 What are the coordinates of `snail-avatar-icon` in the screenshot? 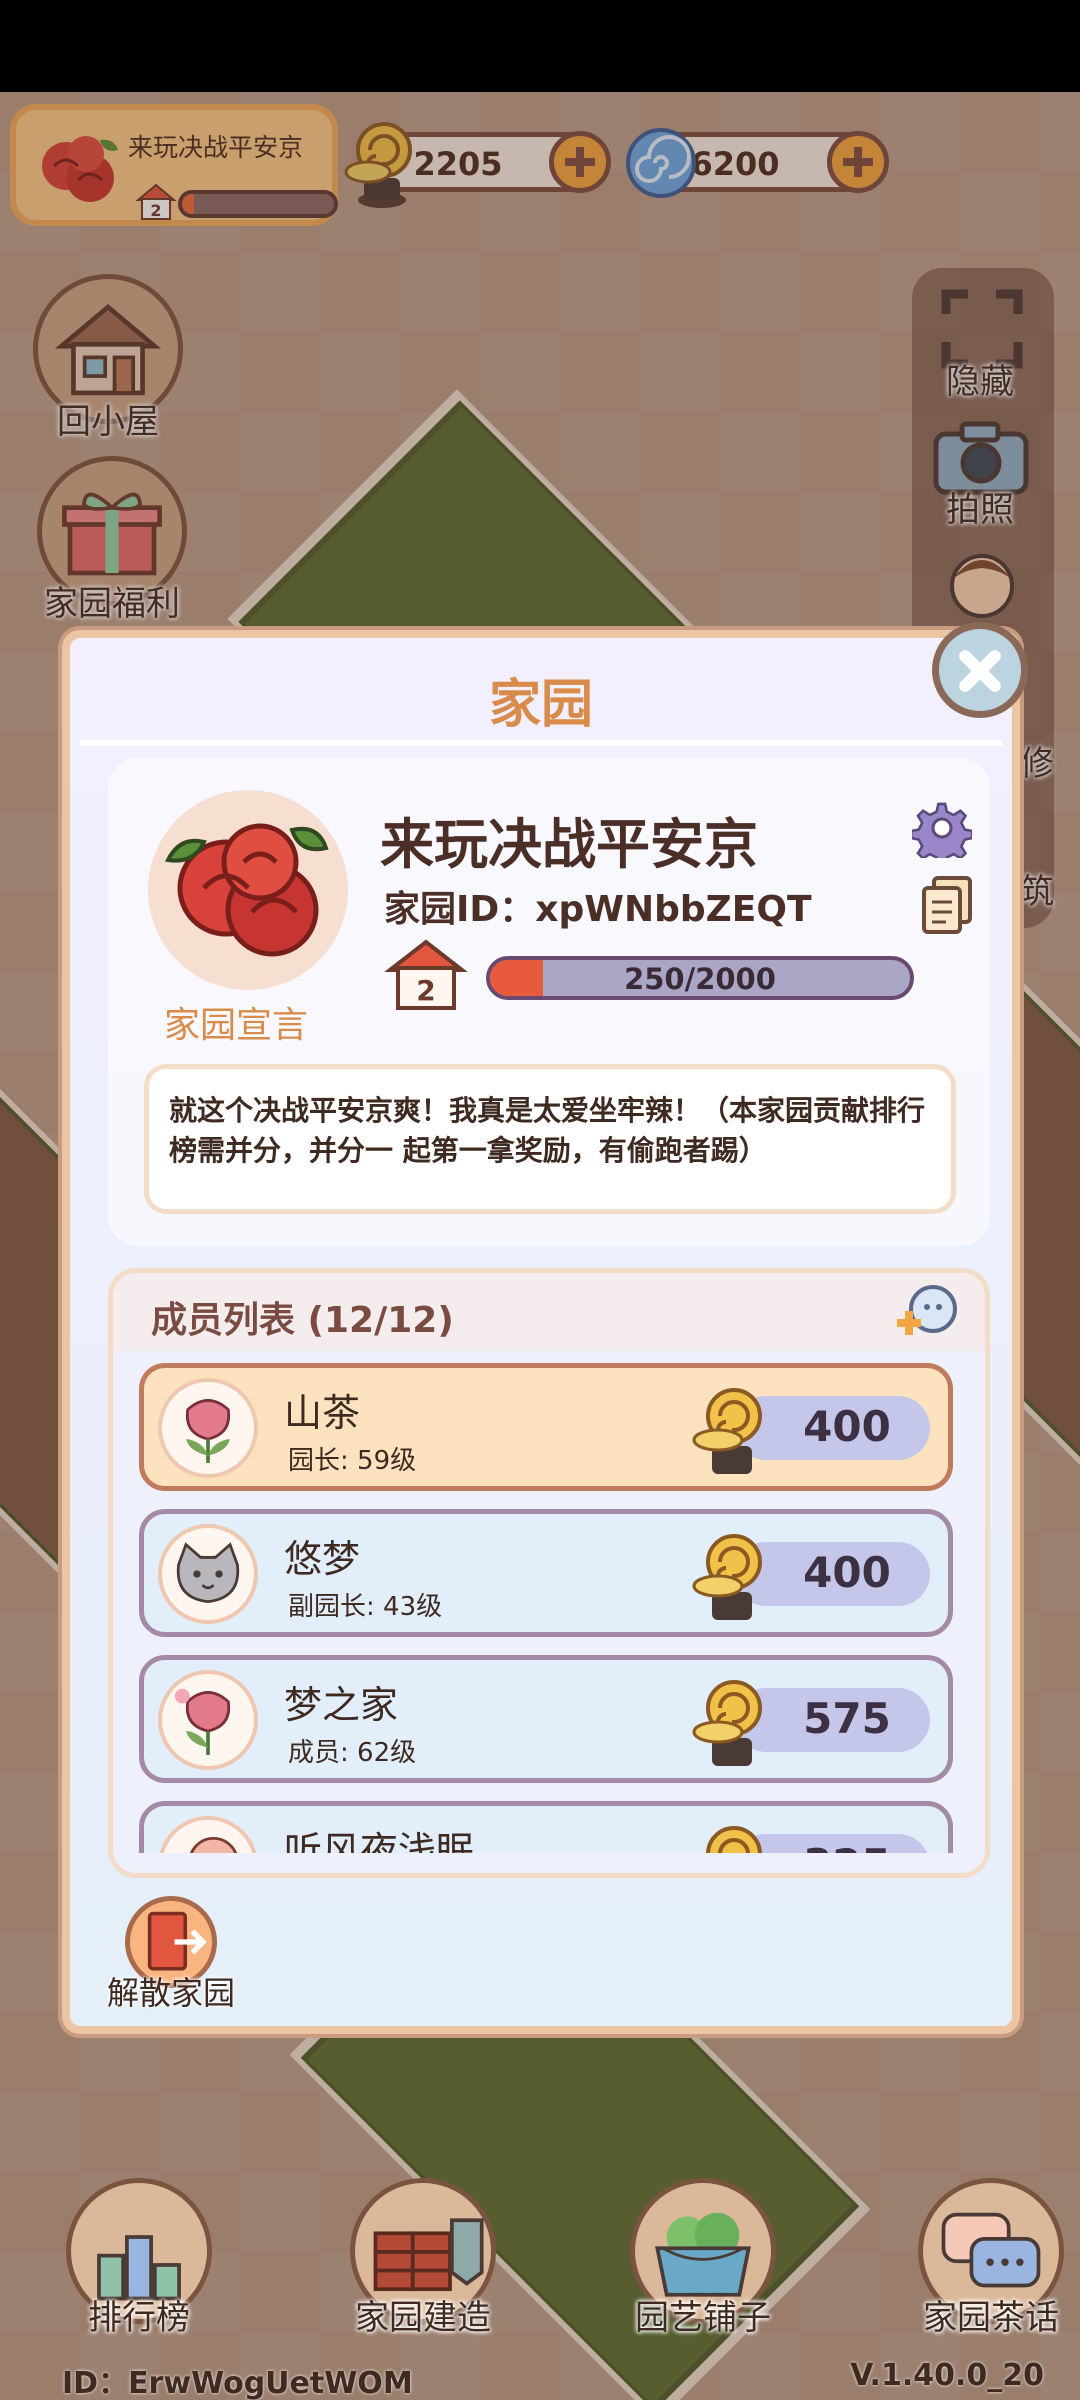 It's located at (214, 1845).